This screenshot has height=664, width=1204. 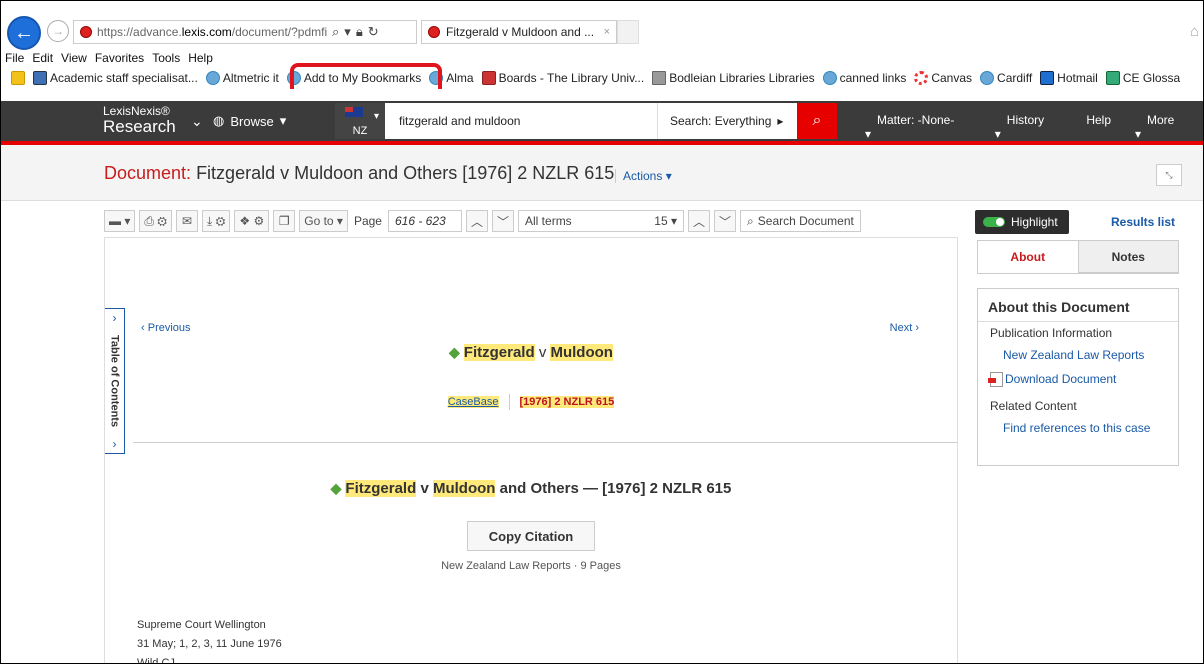 I want to click on ie-icon, so click(x=987, y=78).